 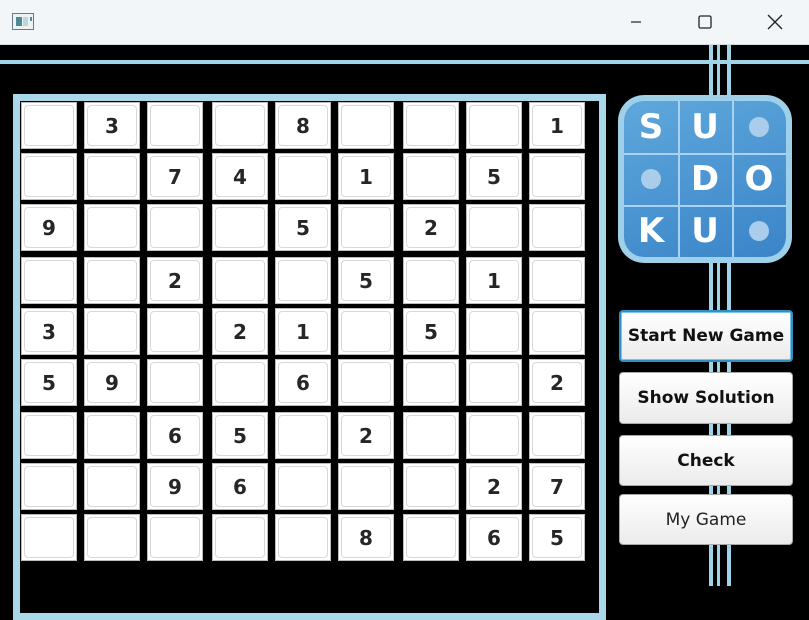 I want to click on sudoku-cell-r8-c4: 6, so click(x=240, y=486).